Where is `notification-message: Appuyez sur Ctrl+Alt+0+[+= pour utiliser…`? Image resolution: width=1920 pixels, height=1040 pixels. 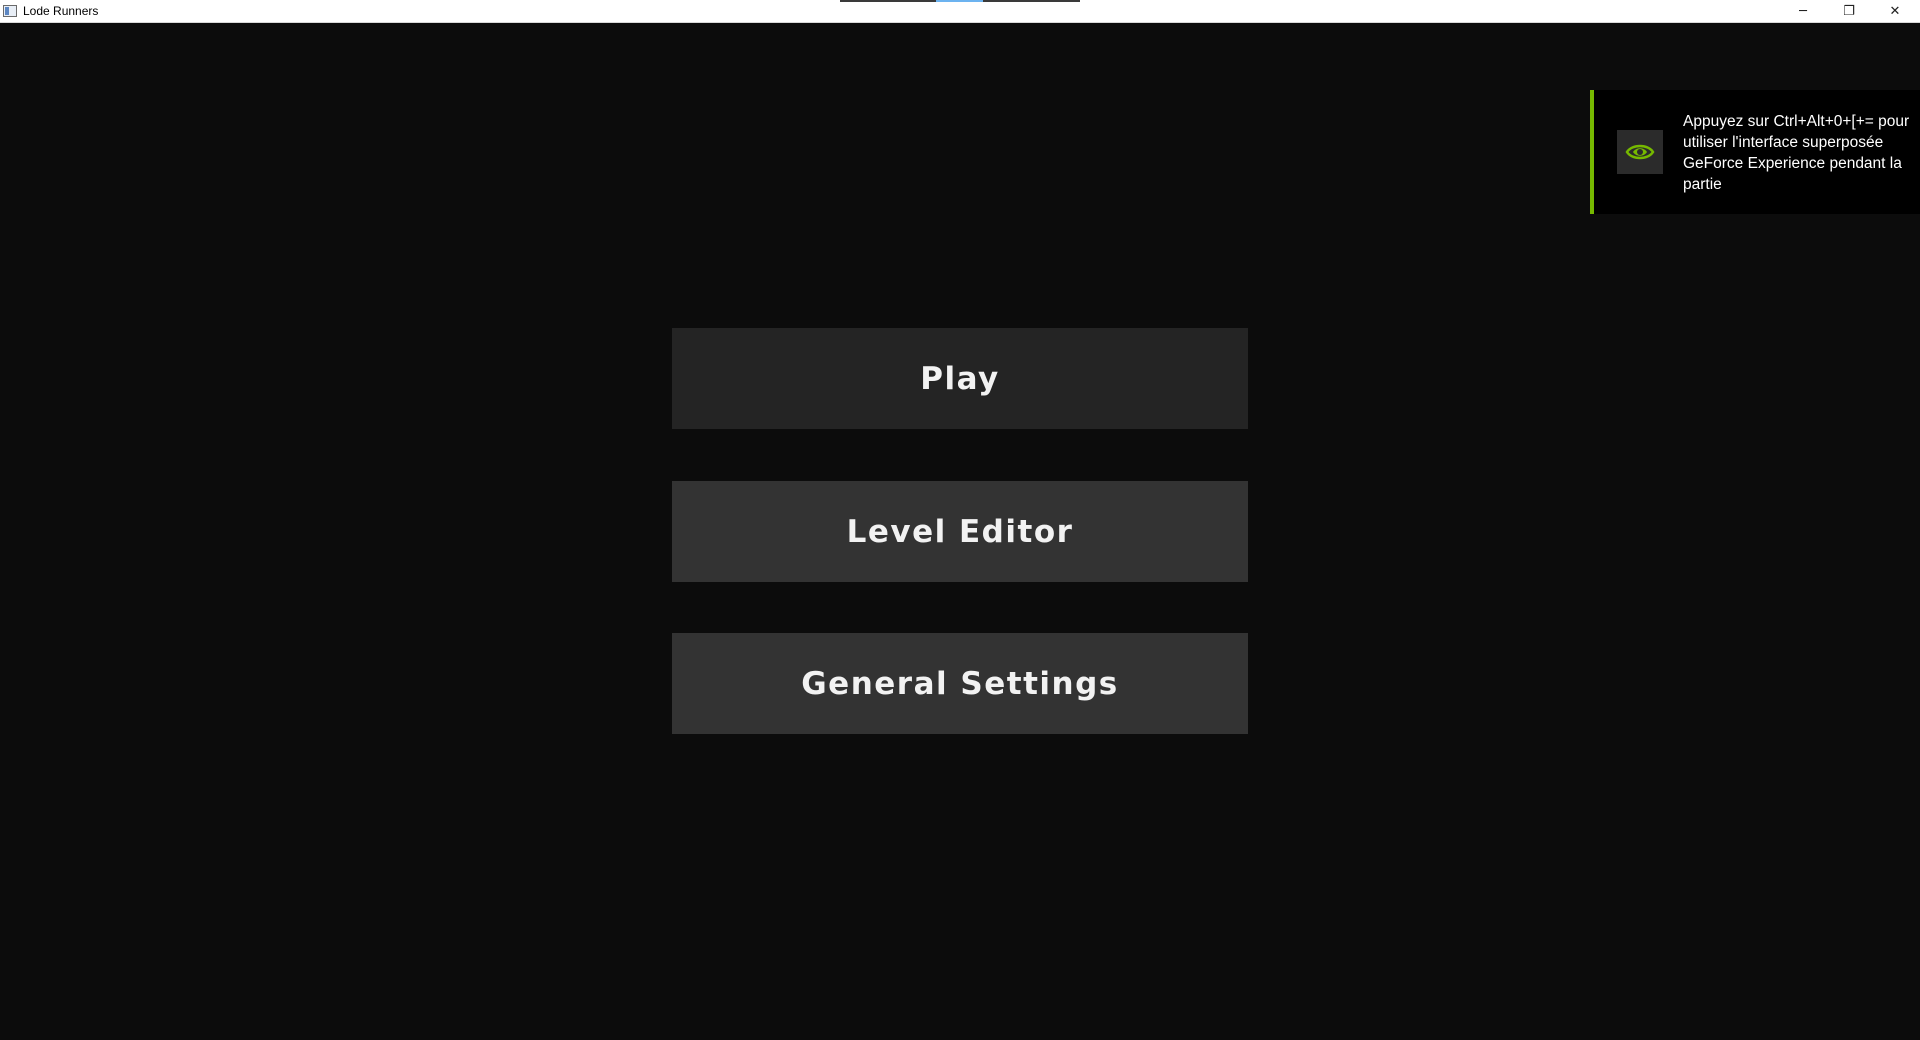 notification-message: Appuyez sur Ctrl+Alt+0+[+= pour utiliser… is located at coordinates (1796, 153).